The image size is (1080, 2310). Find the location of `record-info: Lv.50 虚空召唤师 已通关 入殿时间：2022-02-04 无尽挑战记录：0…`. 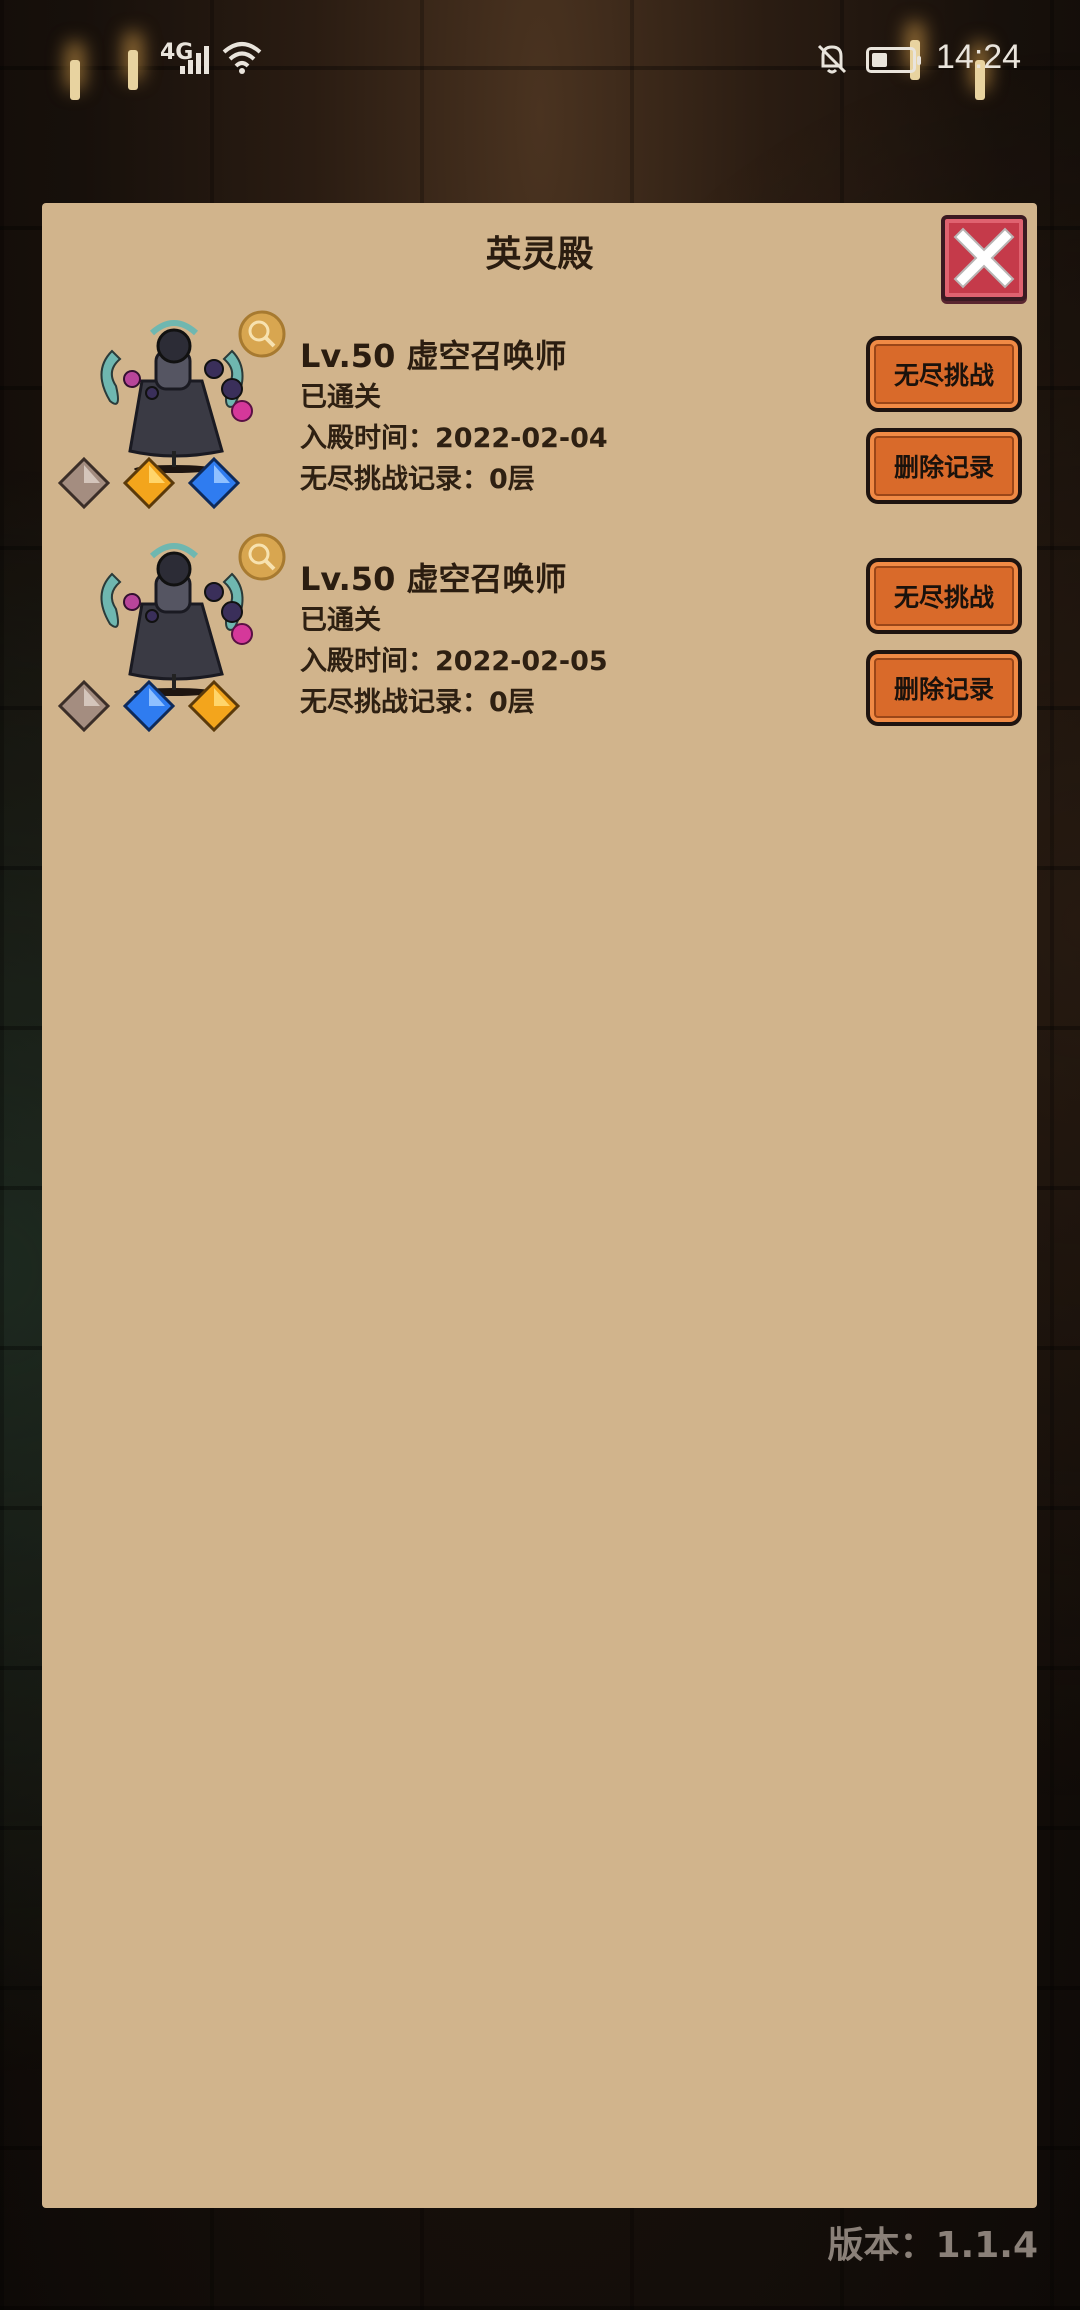

record-info: Lv.50 虚空召唤师 已通关 入殿时间：2022-02-04 无尽挑战记录：0… is located at coordinates (454, 417).